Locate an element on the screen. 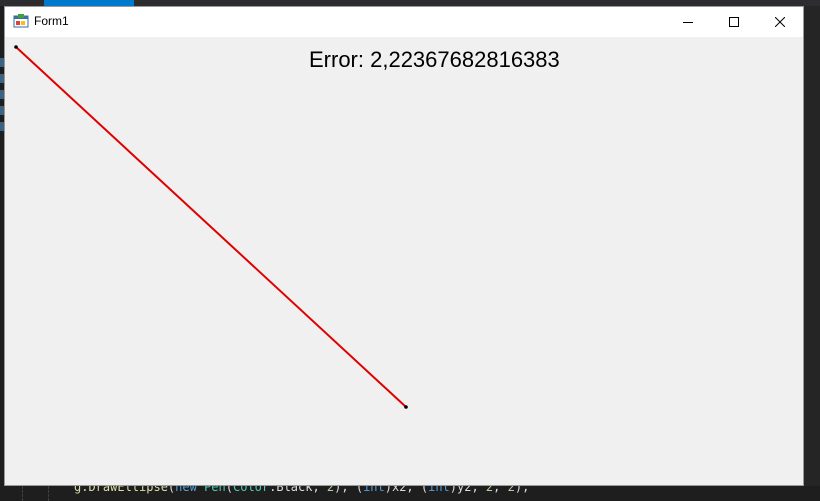 This screenshot has height=501, width=820. maximize-button is located at coordinates (734, 21).